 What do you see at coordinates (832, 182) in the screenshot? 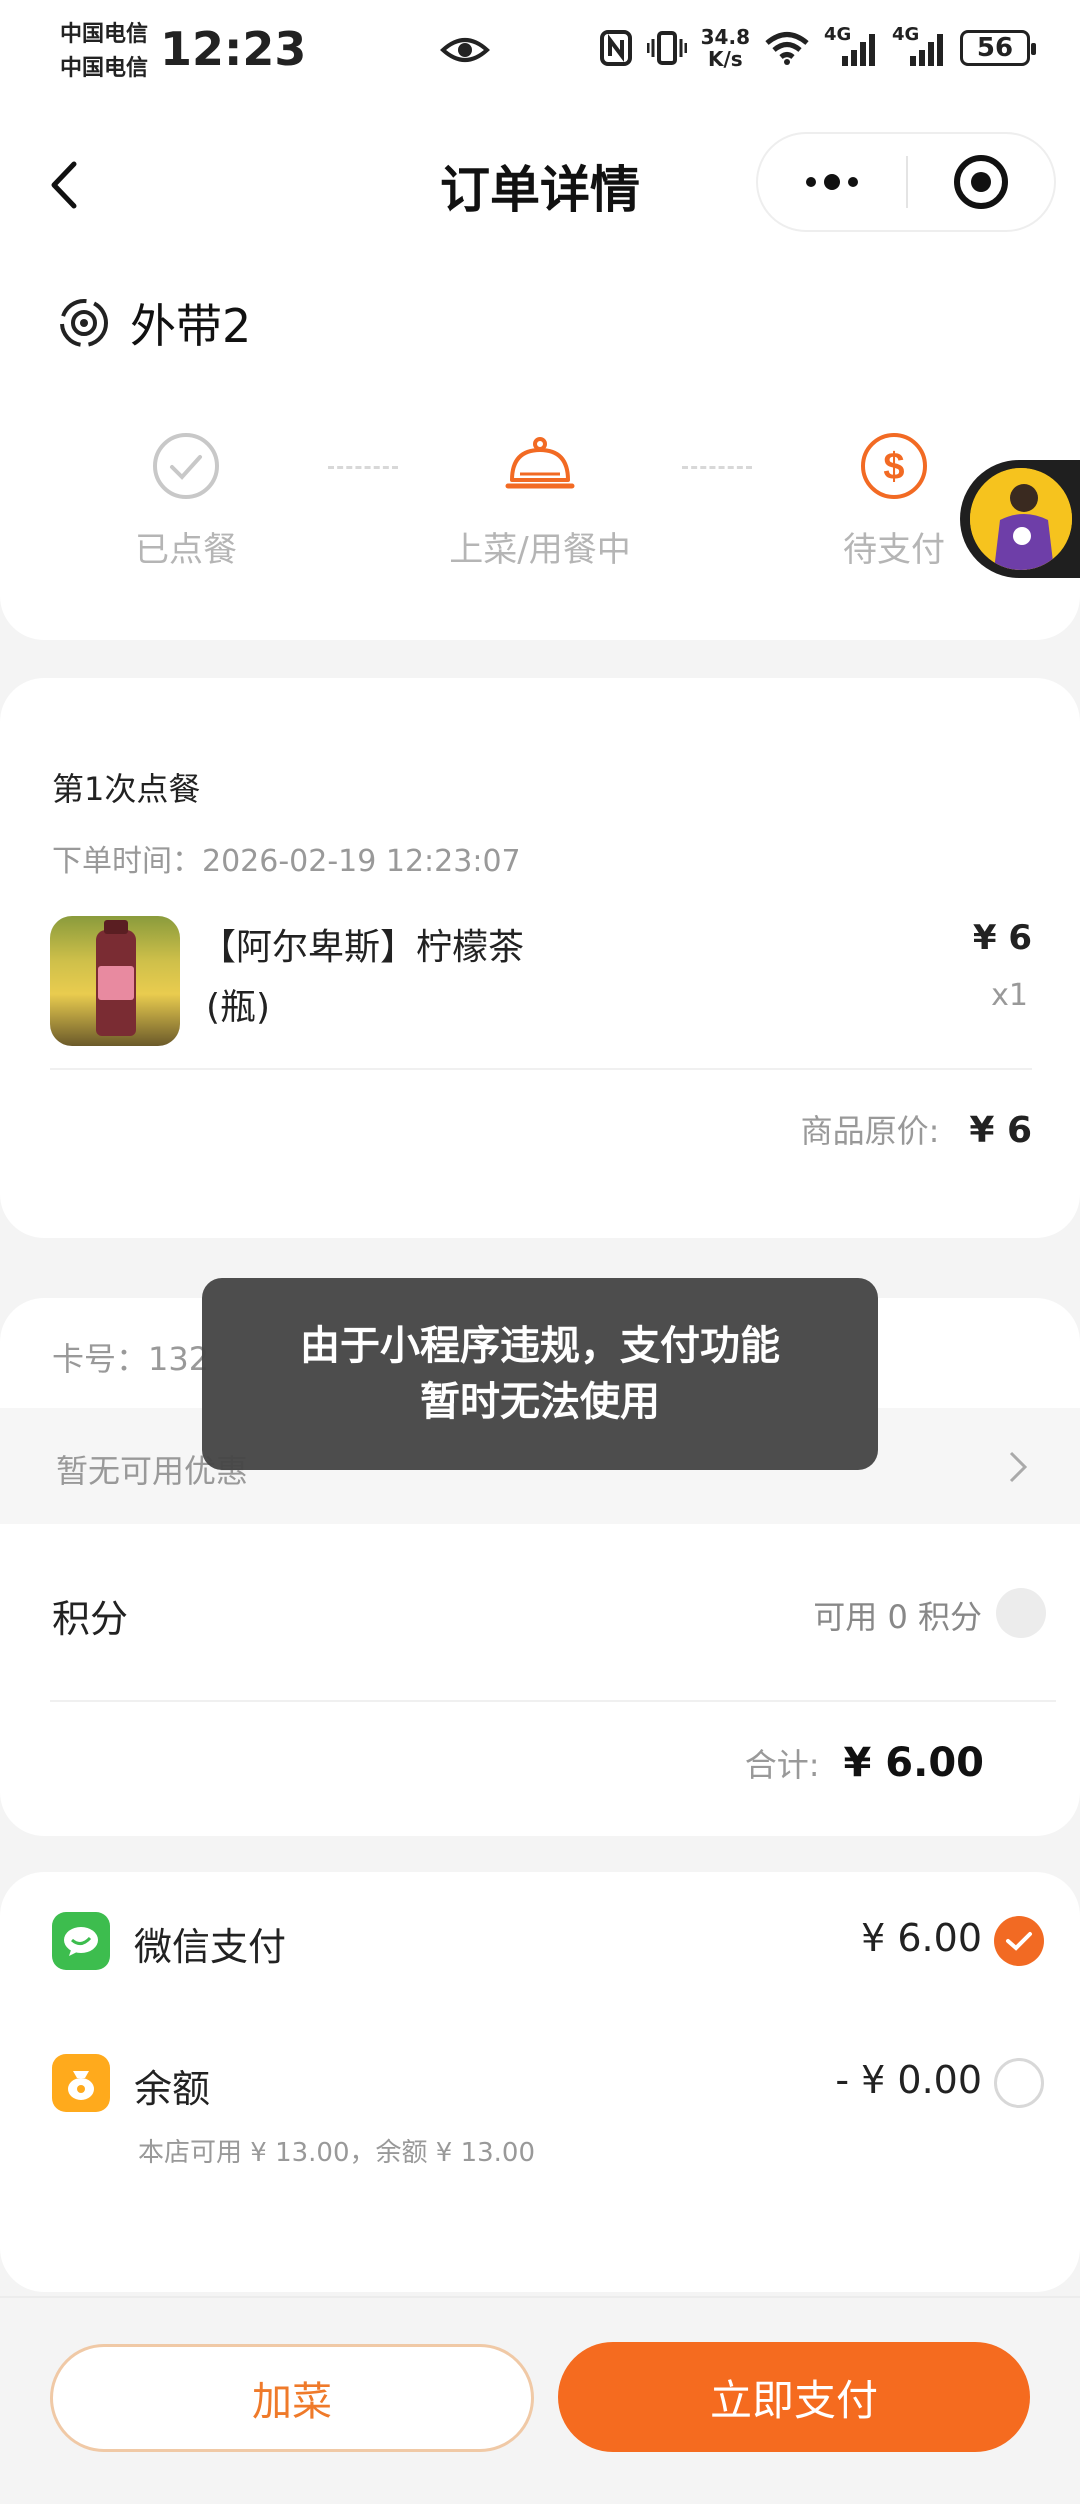
I see `more-dots-icon` at bounding box center [832, 182].